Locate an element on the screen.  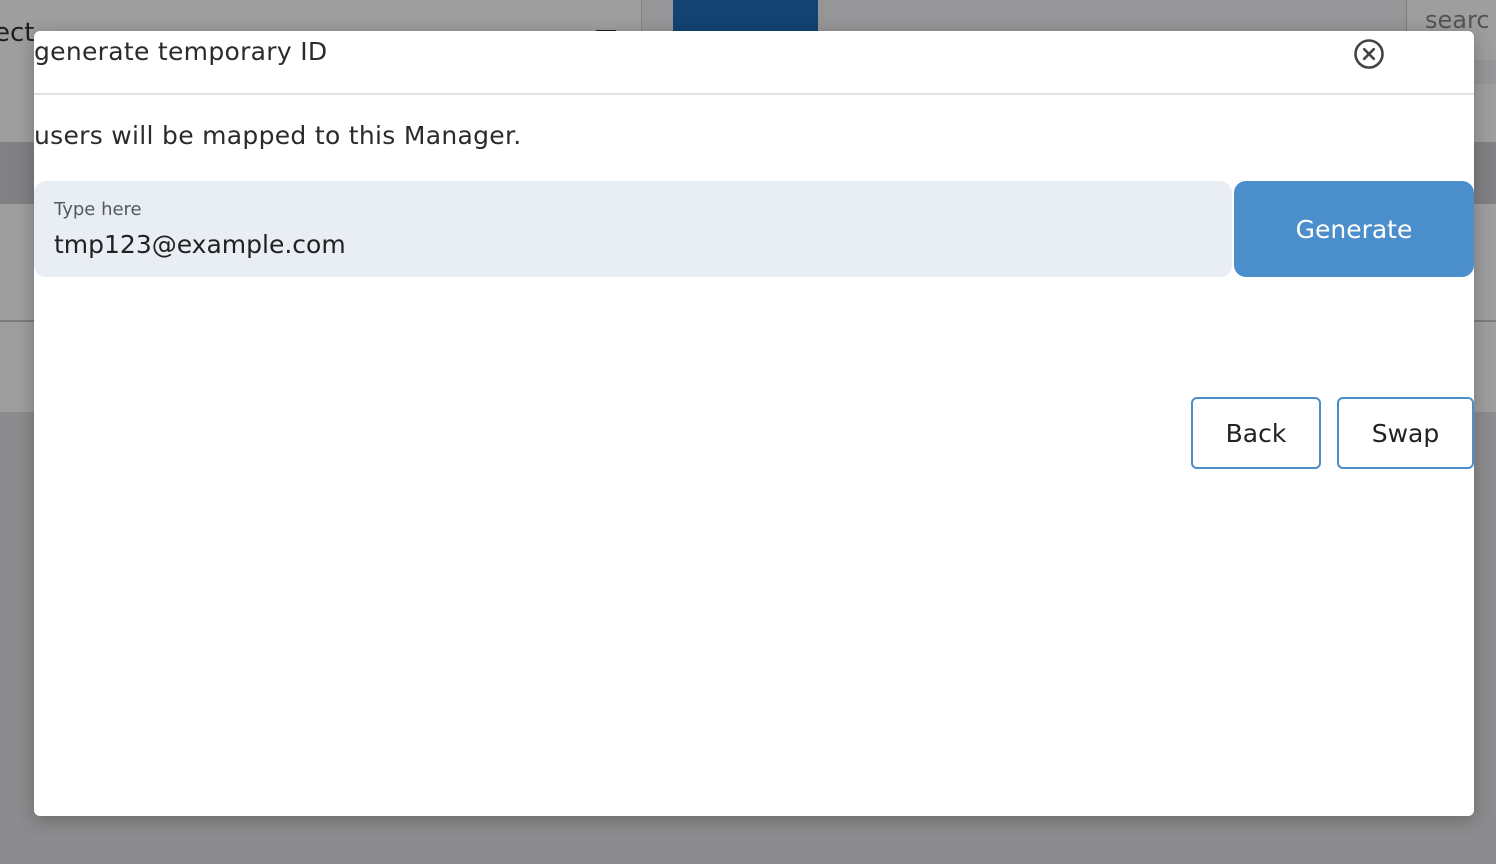
email-field-container: Type here is located at coordinates (633, 229).